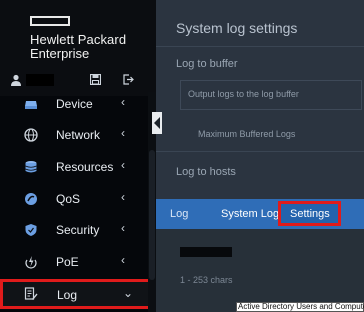  I want to click on page-title: System log settings, so click(237, 28).